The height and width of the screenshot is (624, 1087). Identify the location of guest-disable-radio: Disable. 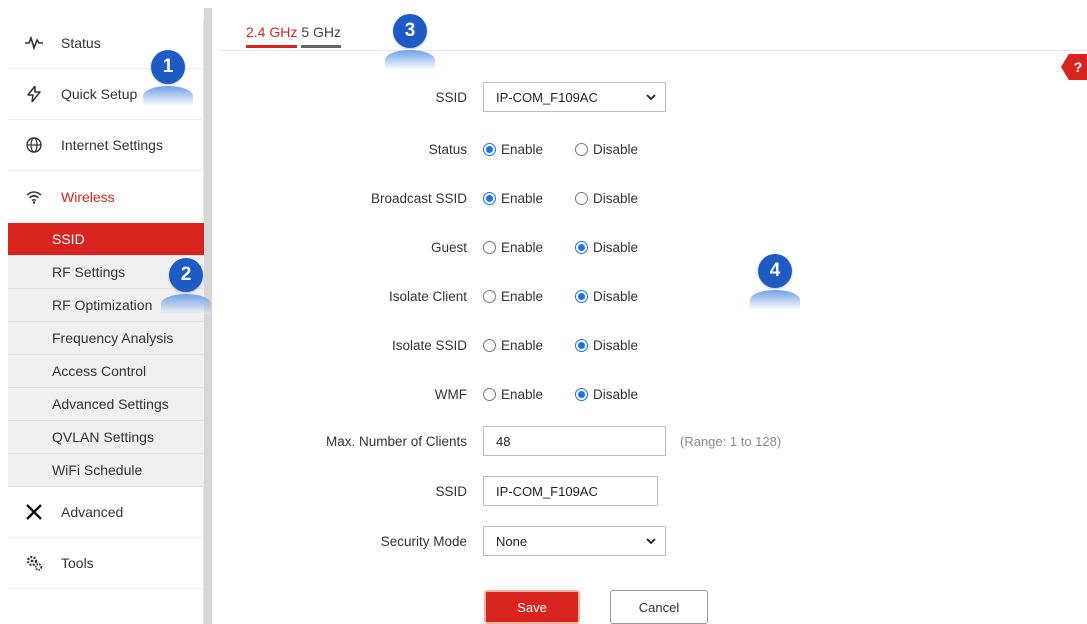
(606, 247).